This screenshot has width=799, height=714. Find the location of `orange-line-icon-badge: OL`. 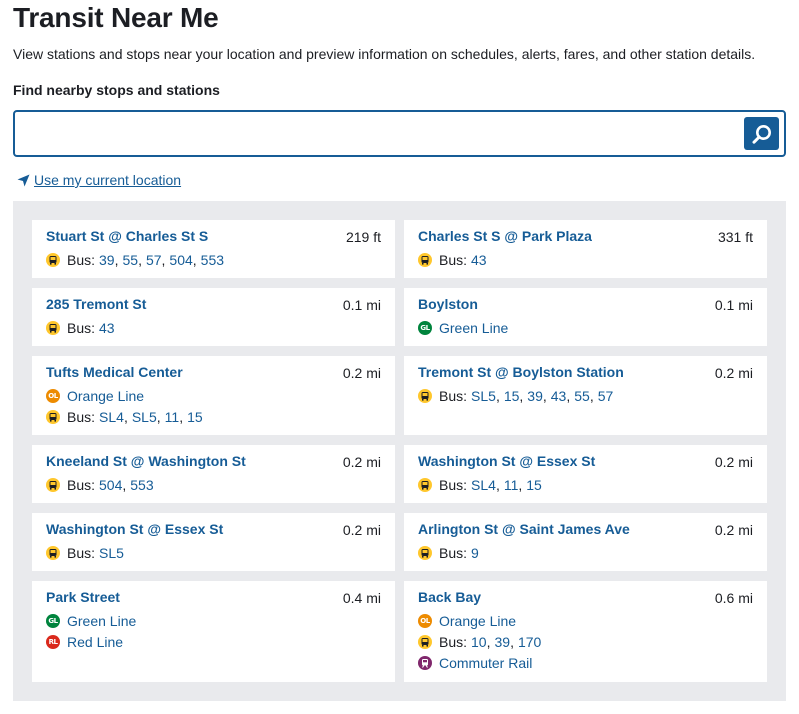

orange-line-icon-badge: OL is located at coordinates (53, 395).